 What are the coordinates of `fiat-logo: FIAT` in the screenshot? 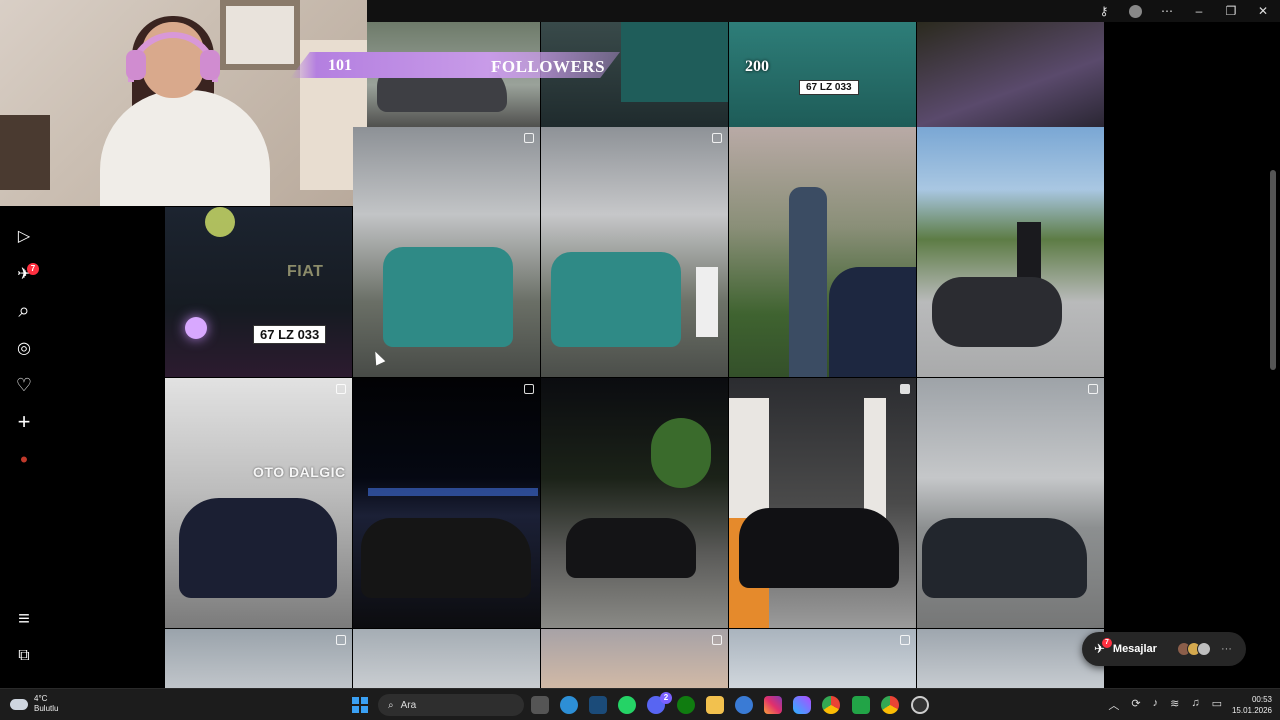 It's located at (305, 271).